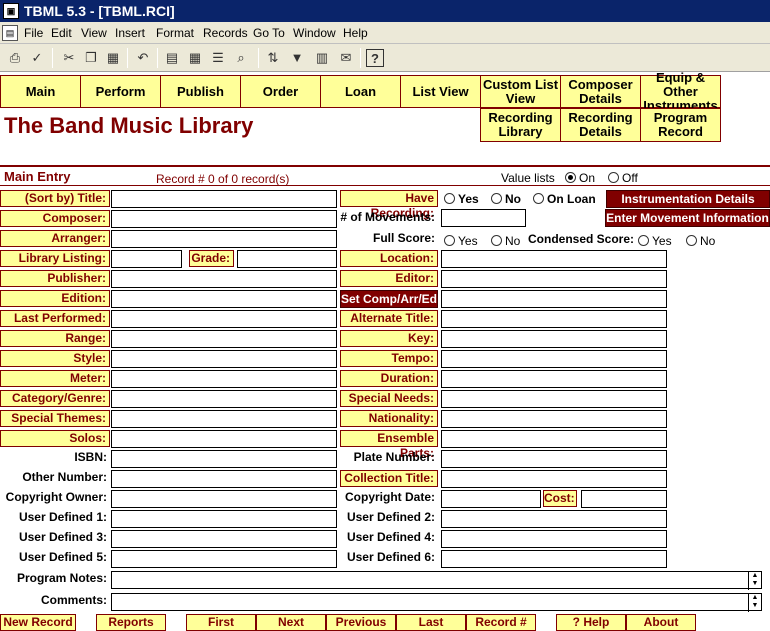 The image size is (770, 631). What do you see at coordinates (554, 319) in the screenshot?
I see `alternate-title-input` at bounding box center [554, 319].